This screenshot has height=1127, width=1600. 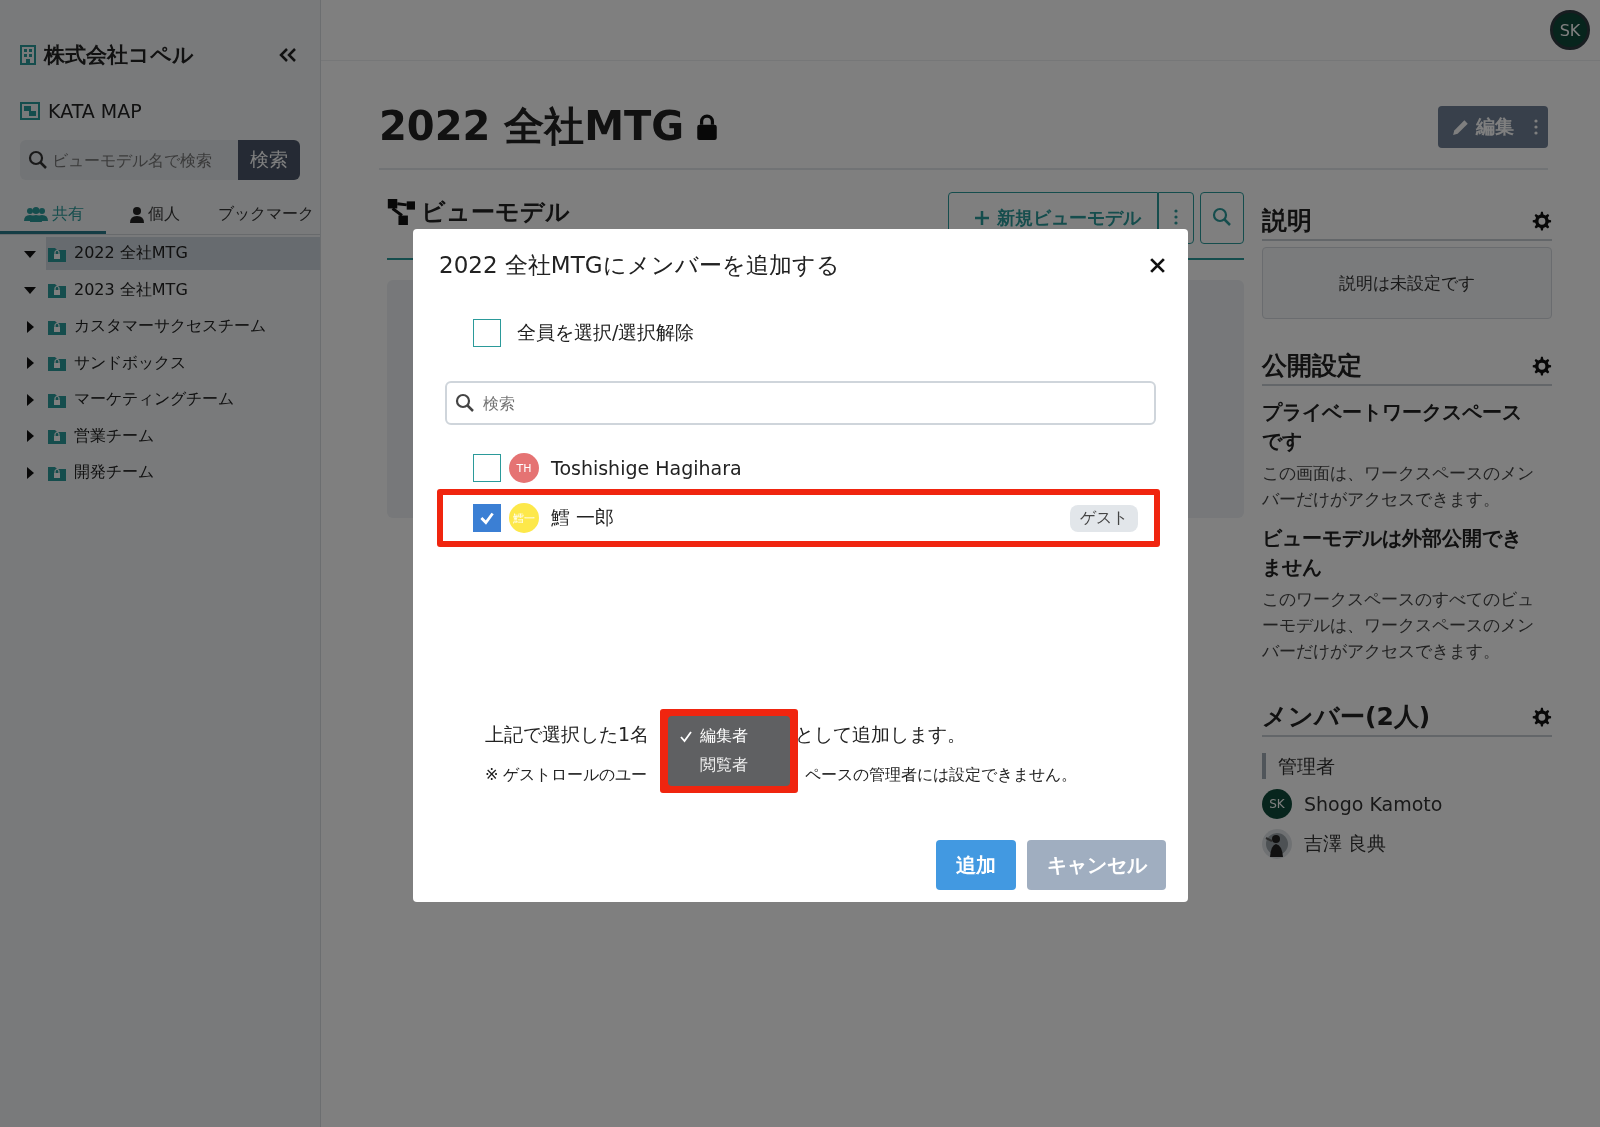 What do you see at coordinates (1346, 717) in the screenshot?
I see `section-heading: メンバー(2人)` at bounding box center [1346, 717].